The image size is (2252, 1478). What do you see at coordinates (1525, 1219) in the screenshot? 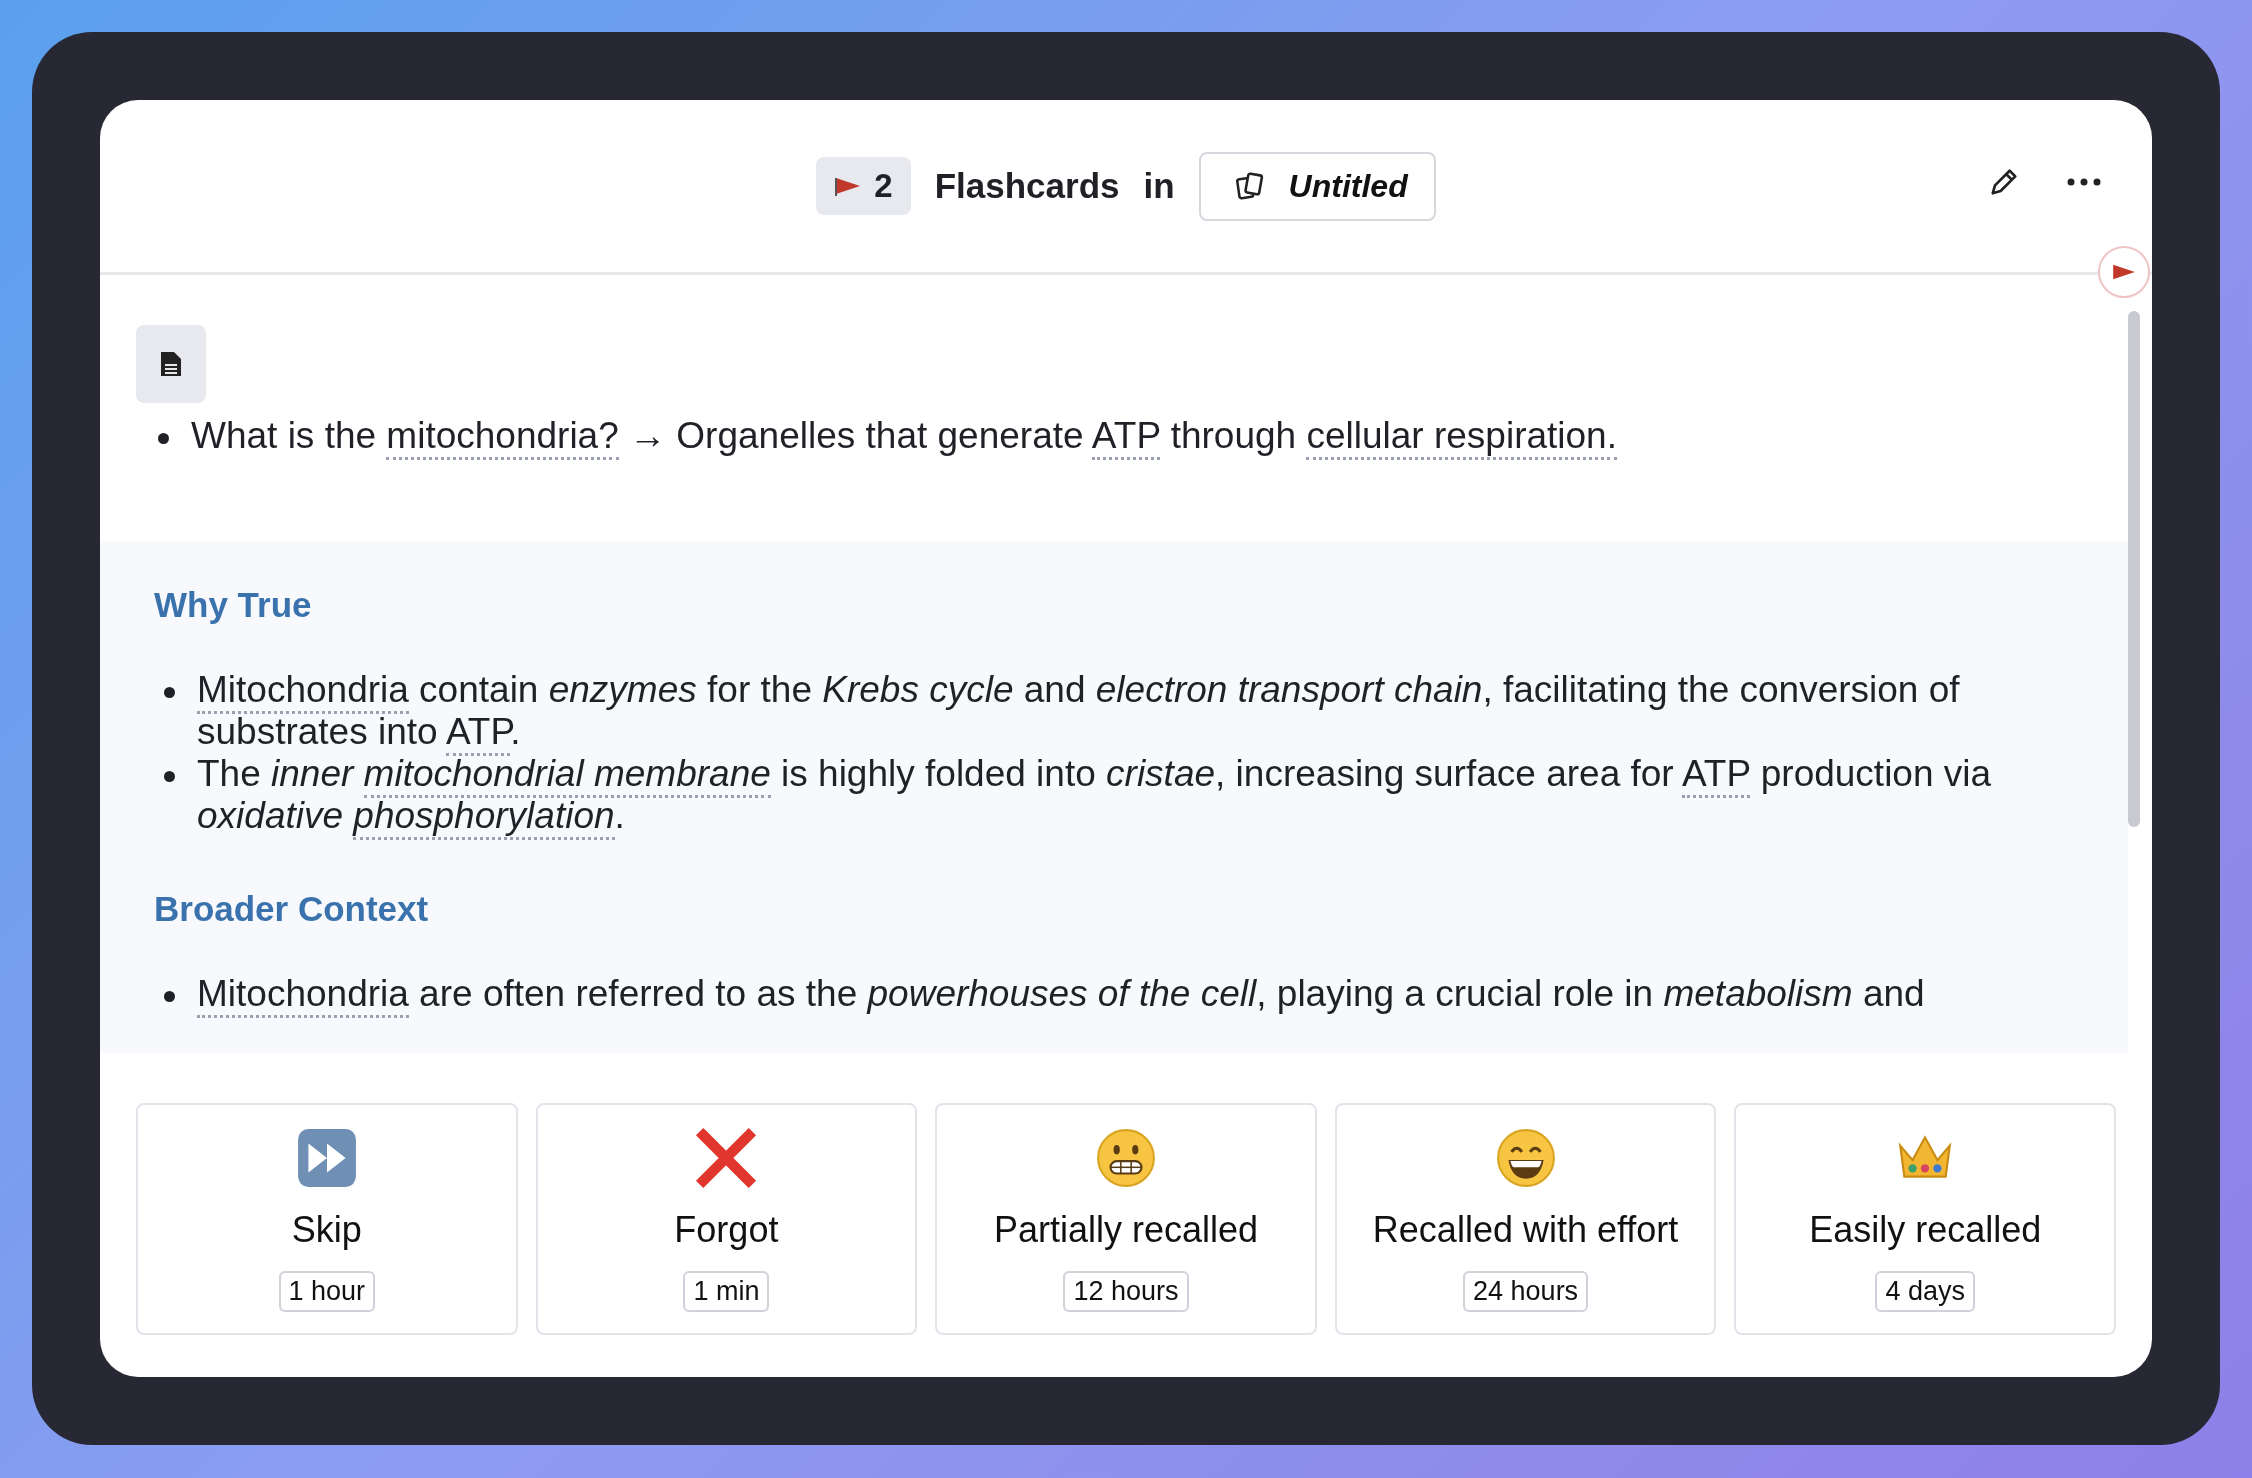
I see `rating-button: Recalled with effort 24 hours` at bounding box center [1525, 1219].